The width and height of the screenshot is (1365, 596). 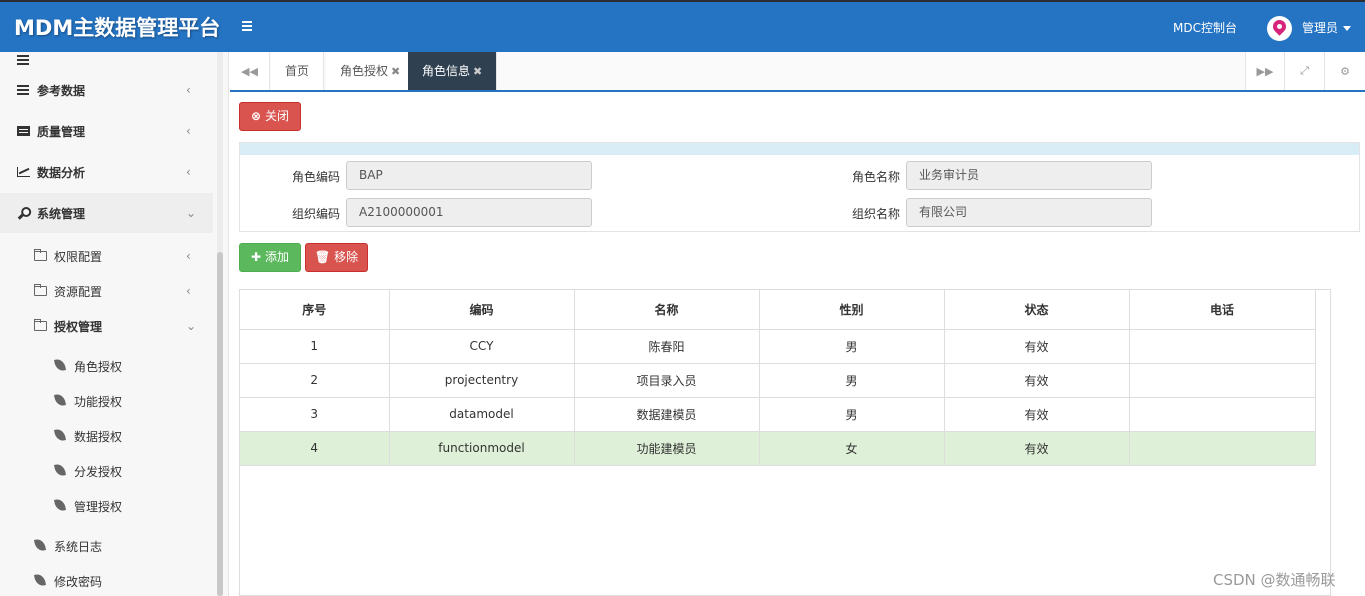 I want to click on org-name-field: 有限公司, so click(x=1029, y=212).